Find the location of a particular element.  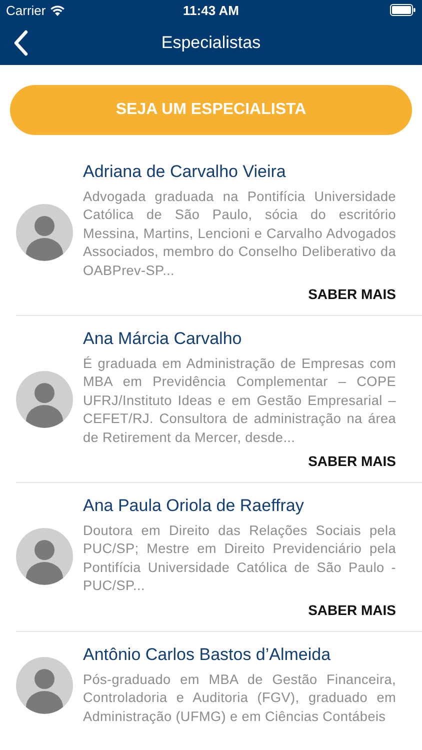

specialist-name: Adriana de Carvalho Vieira is located at coordinates (184, 171).